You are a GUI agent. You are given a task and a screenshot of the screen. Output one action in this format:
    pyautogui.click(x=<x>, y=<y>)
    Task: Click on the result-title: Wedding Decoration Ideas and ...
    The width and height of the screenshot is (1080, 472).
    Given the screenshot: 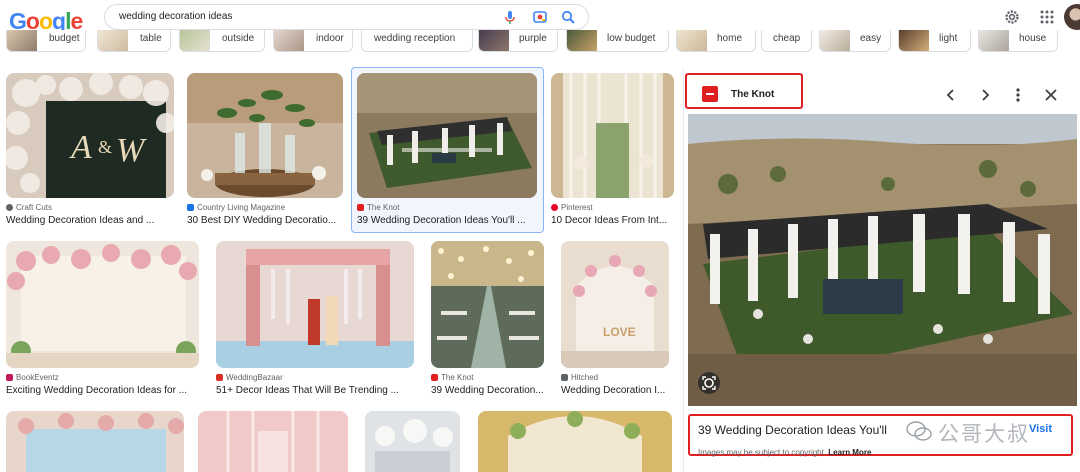 What is the action you would take?
    pyautogui.click(x=90, y=220)
    